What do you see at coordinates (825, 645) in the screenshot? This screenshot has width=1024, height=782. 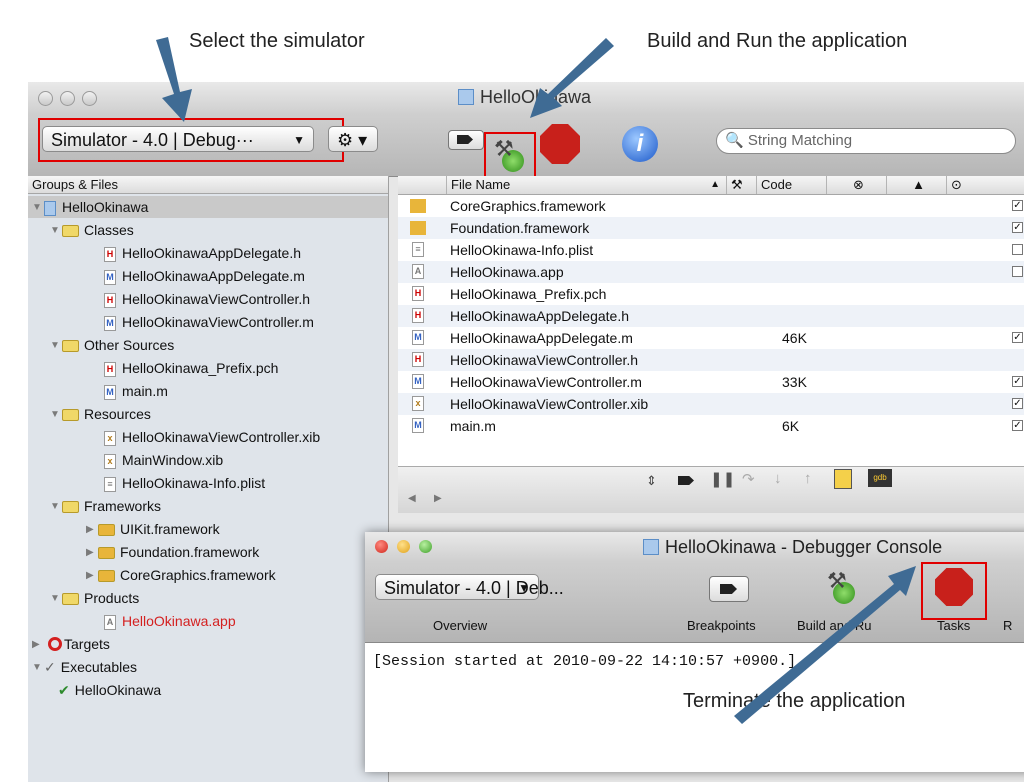 I see `arrow-terminate` at bounding box center [825, 645].